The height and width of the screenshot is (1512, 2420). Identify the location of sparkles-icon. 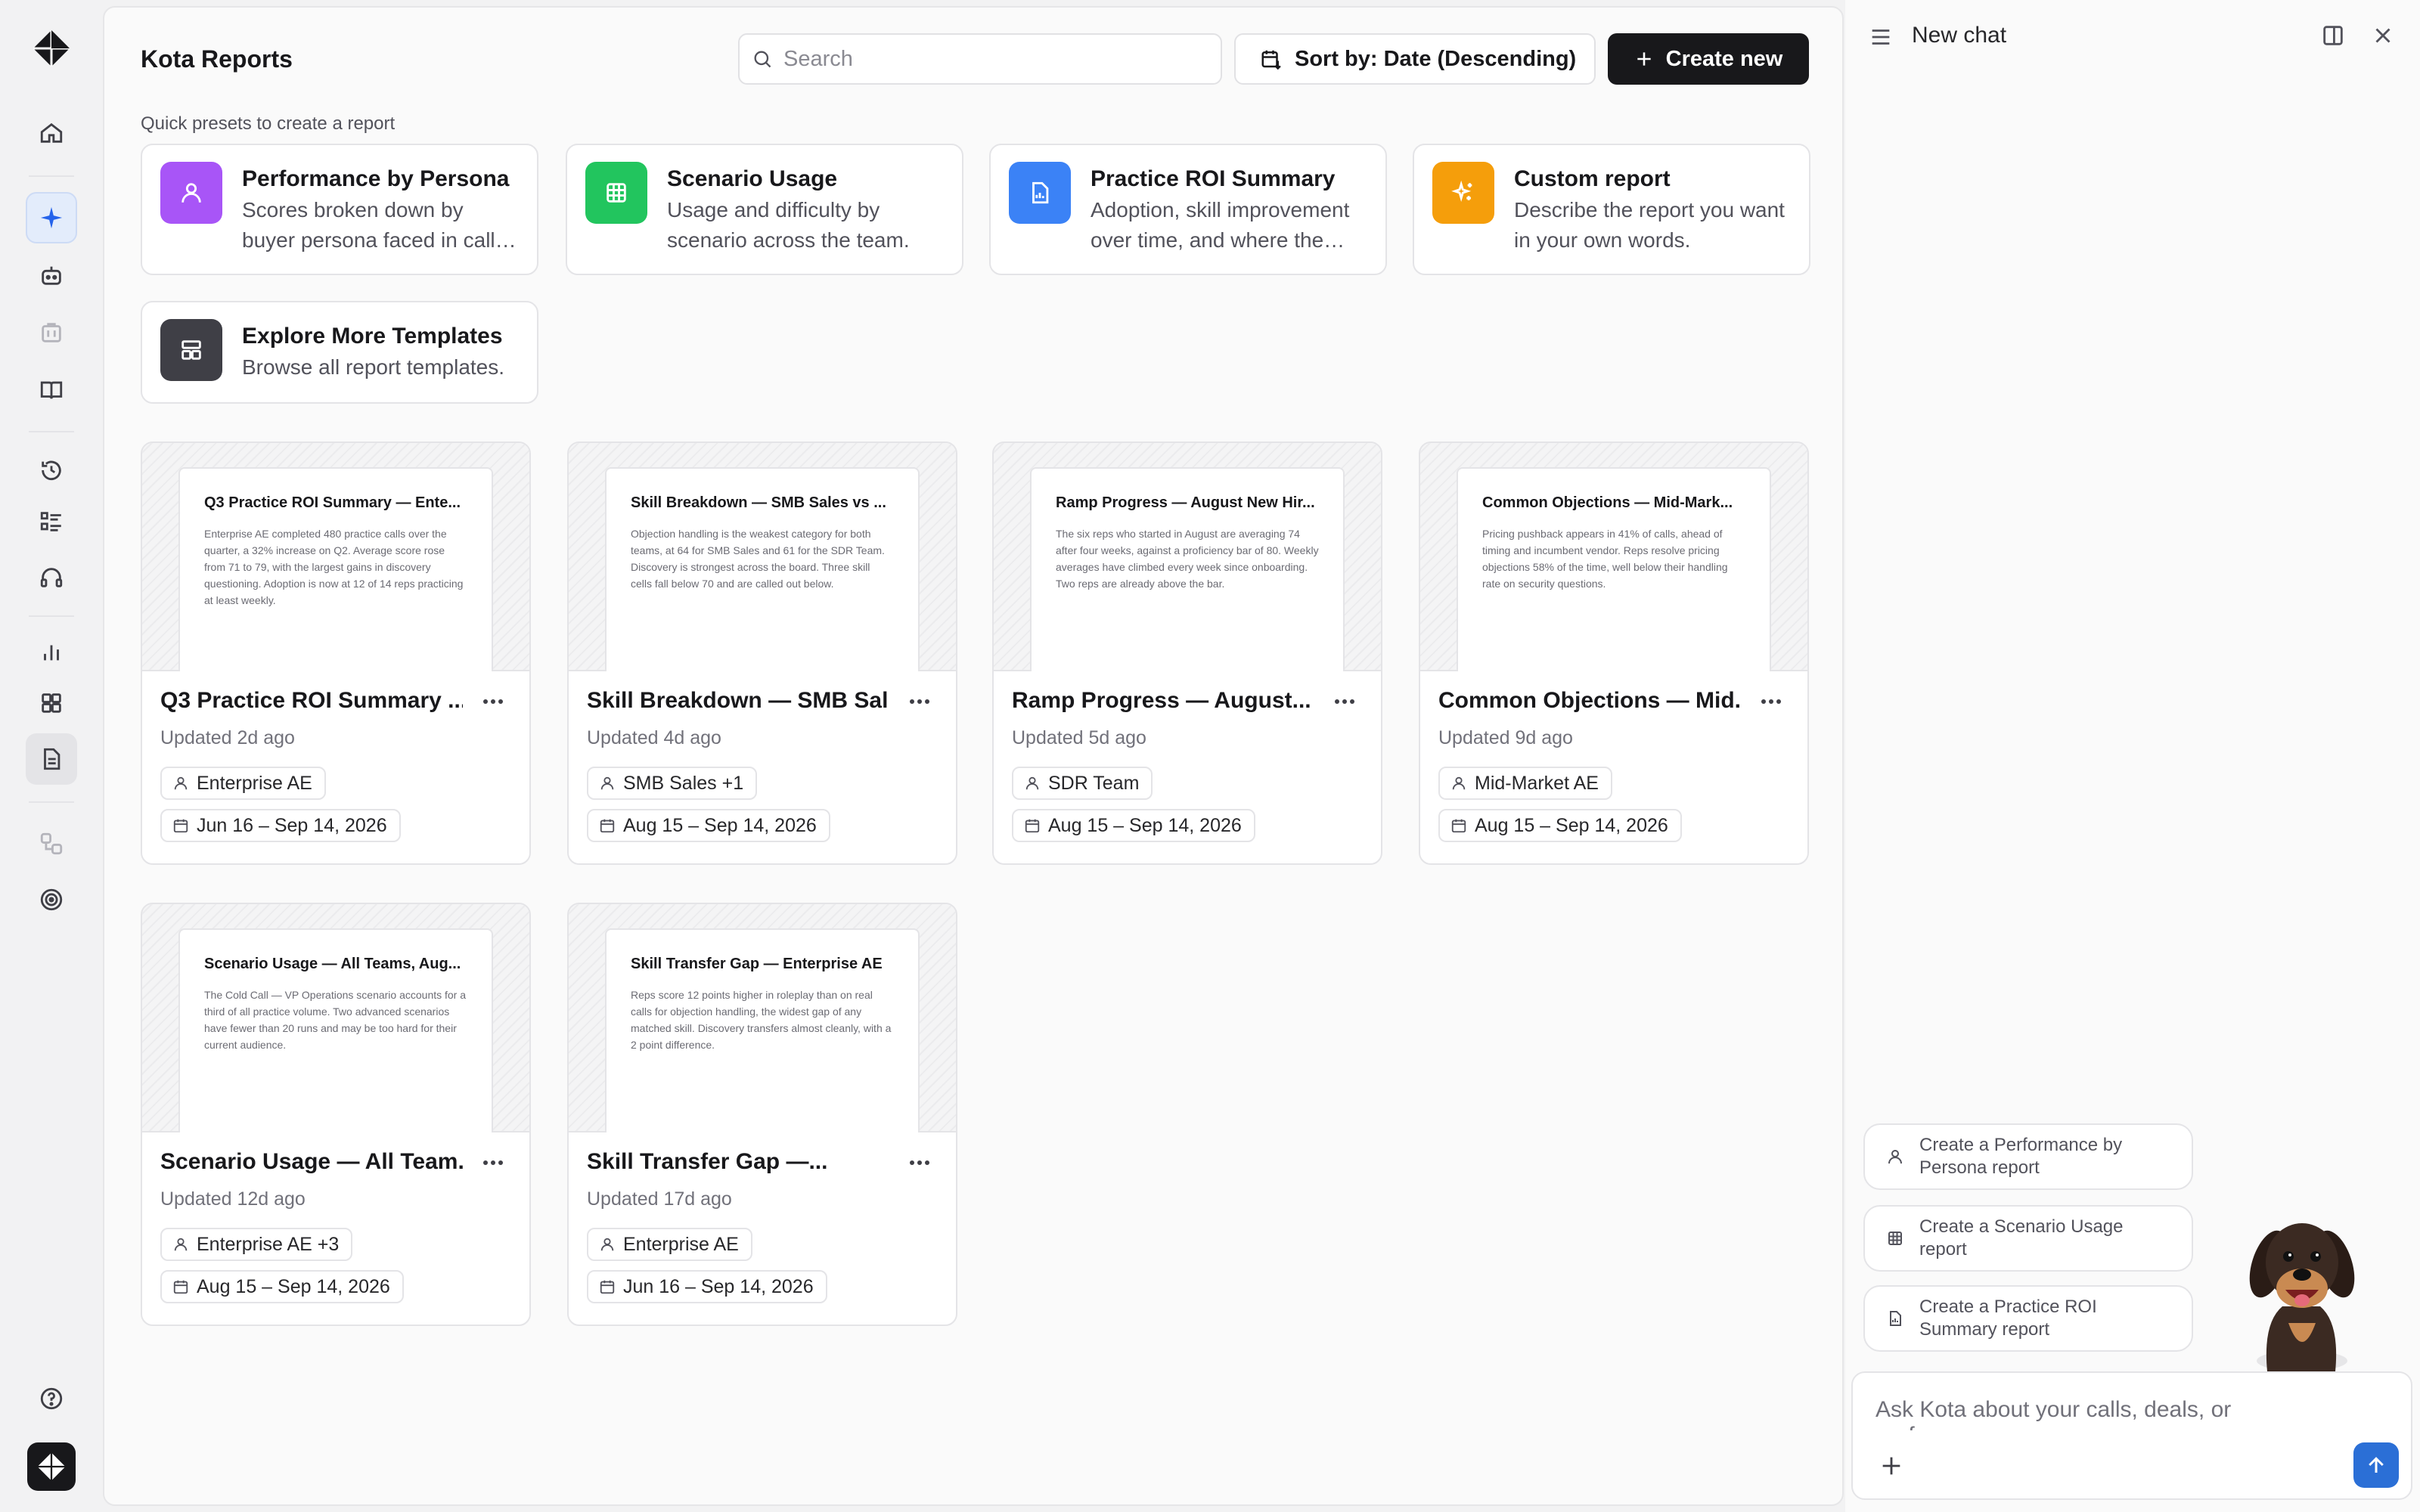
(1463, 193).